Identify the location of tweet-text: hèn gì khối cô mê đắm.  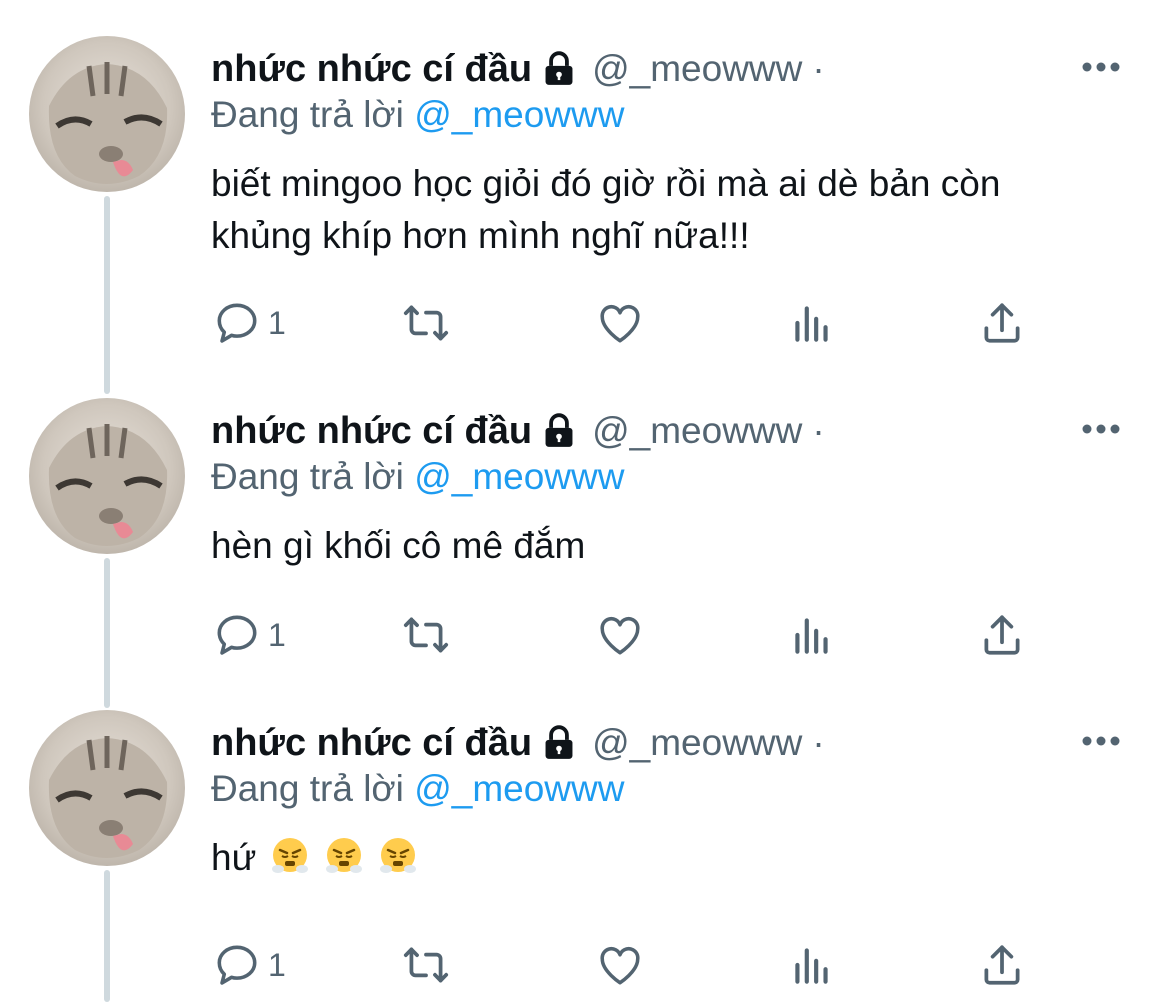
(398, 545).